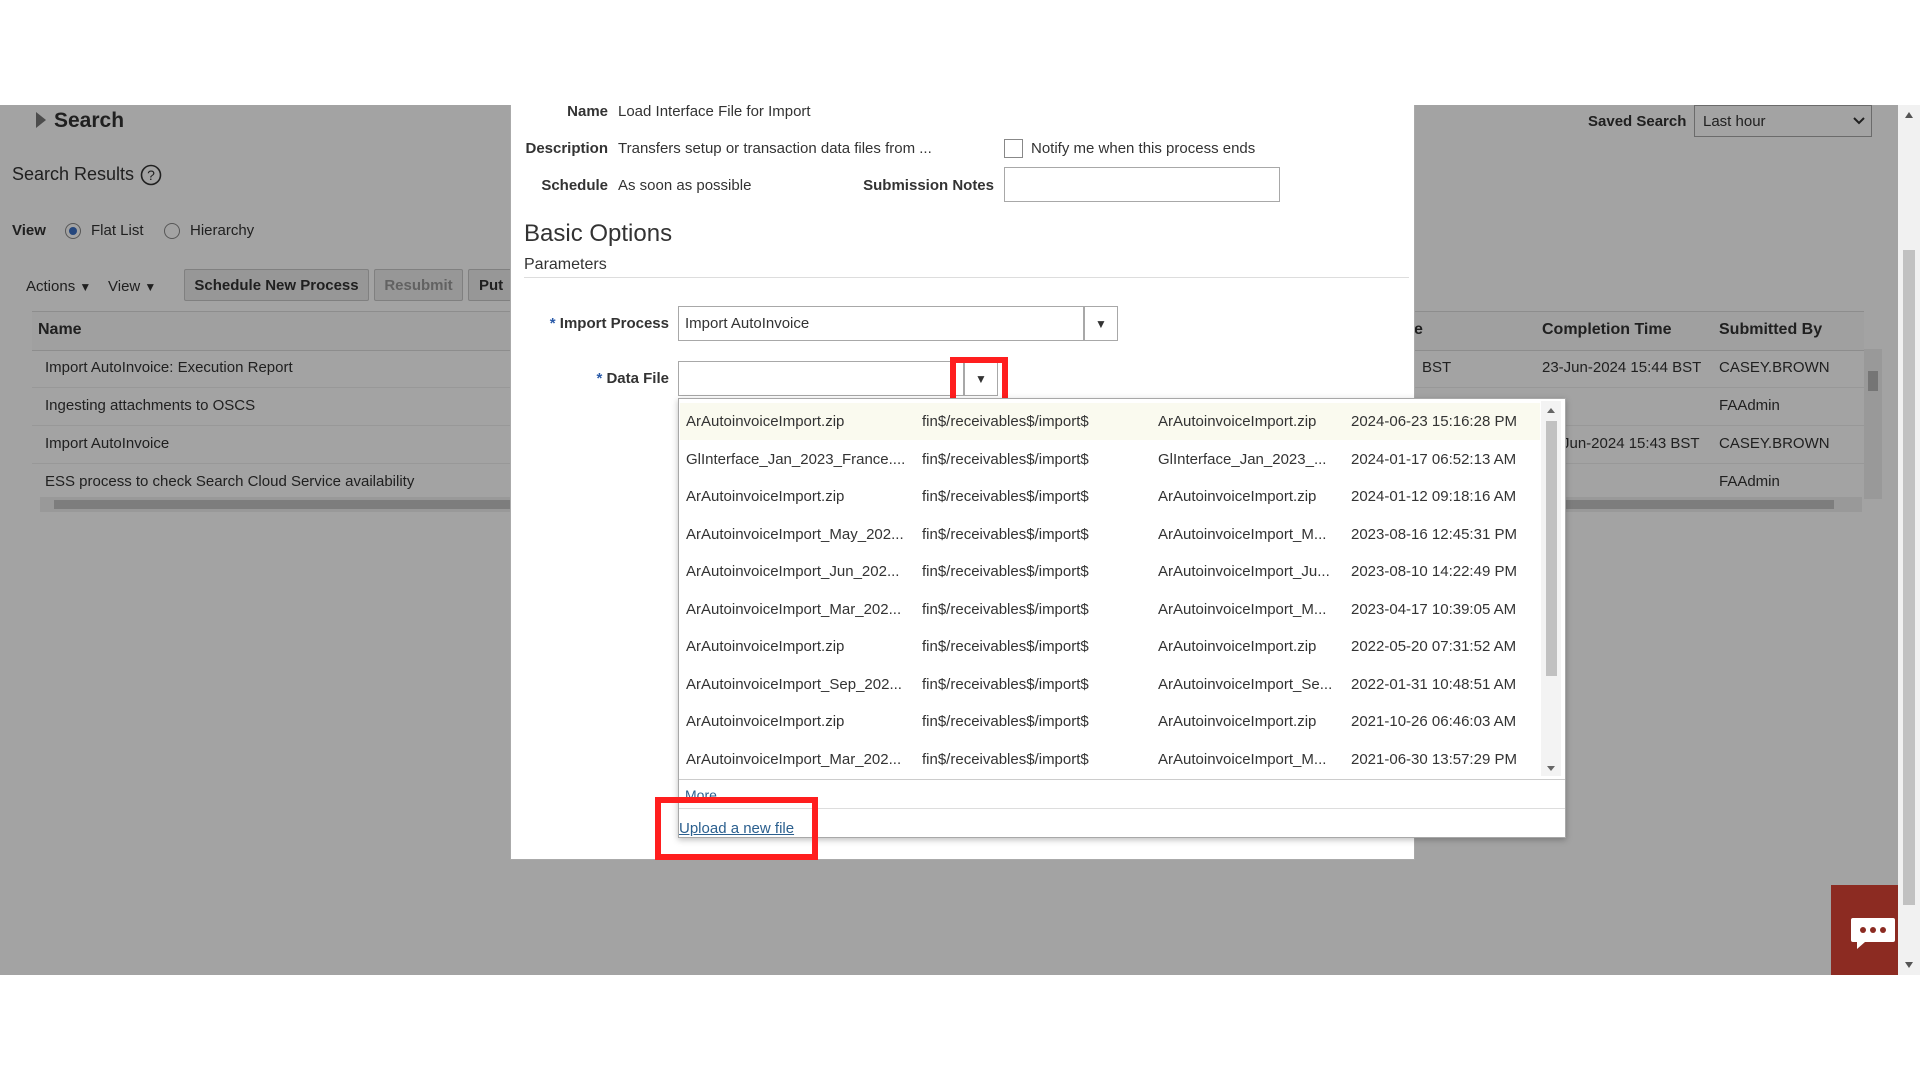 The width and height of the screenshot is (1920, 1080). What do you see at coordinates (1873, 933) in the screenshot?
I see `chat-bubble-icon` at bounding box center [1873, 933].